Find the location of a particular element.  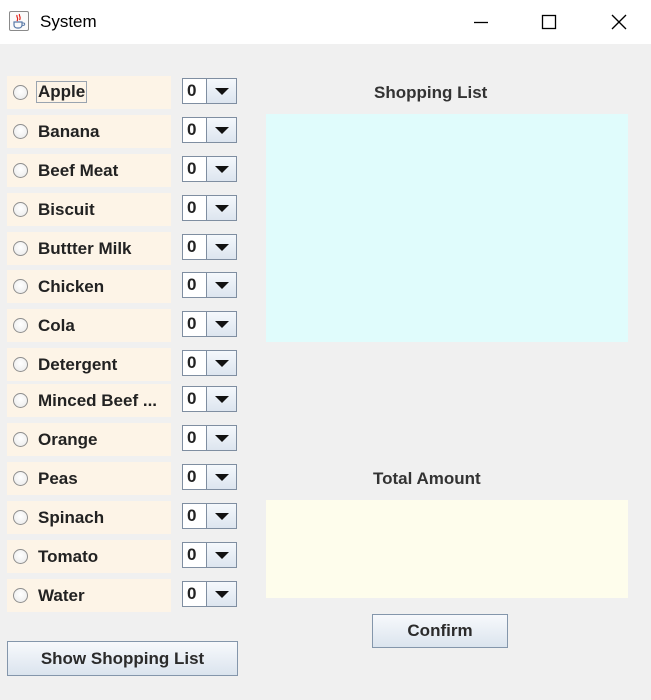

item-row-cola: Cola 0 is located at coordinates (122, 325).